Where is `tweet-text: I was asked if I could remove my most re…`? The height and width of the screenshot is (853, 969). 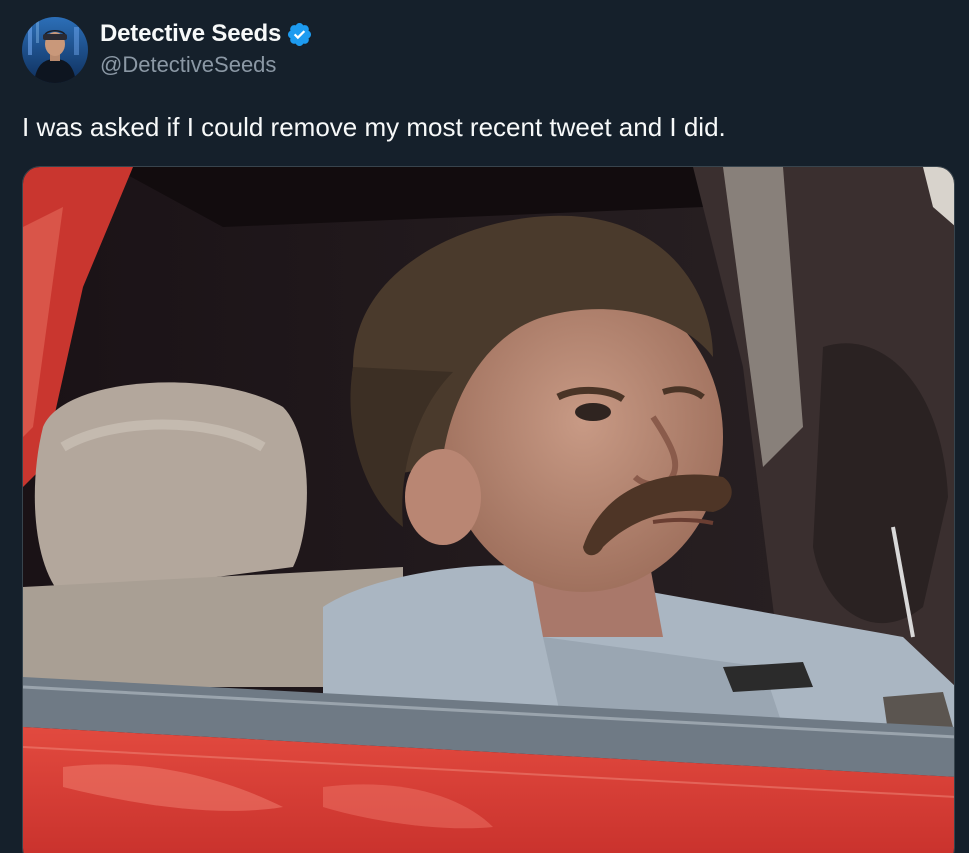 tweet-text: I was asked if I could remove my most re… is located at coordinates (374, 127).